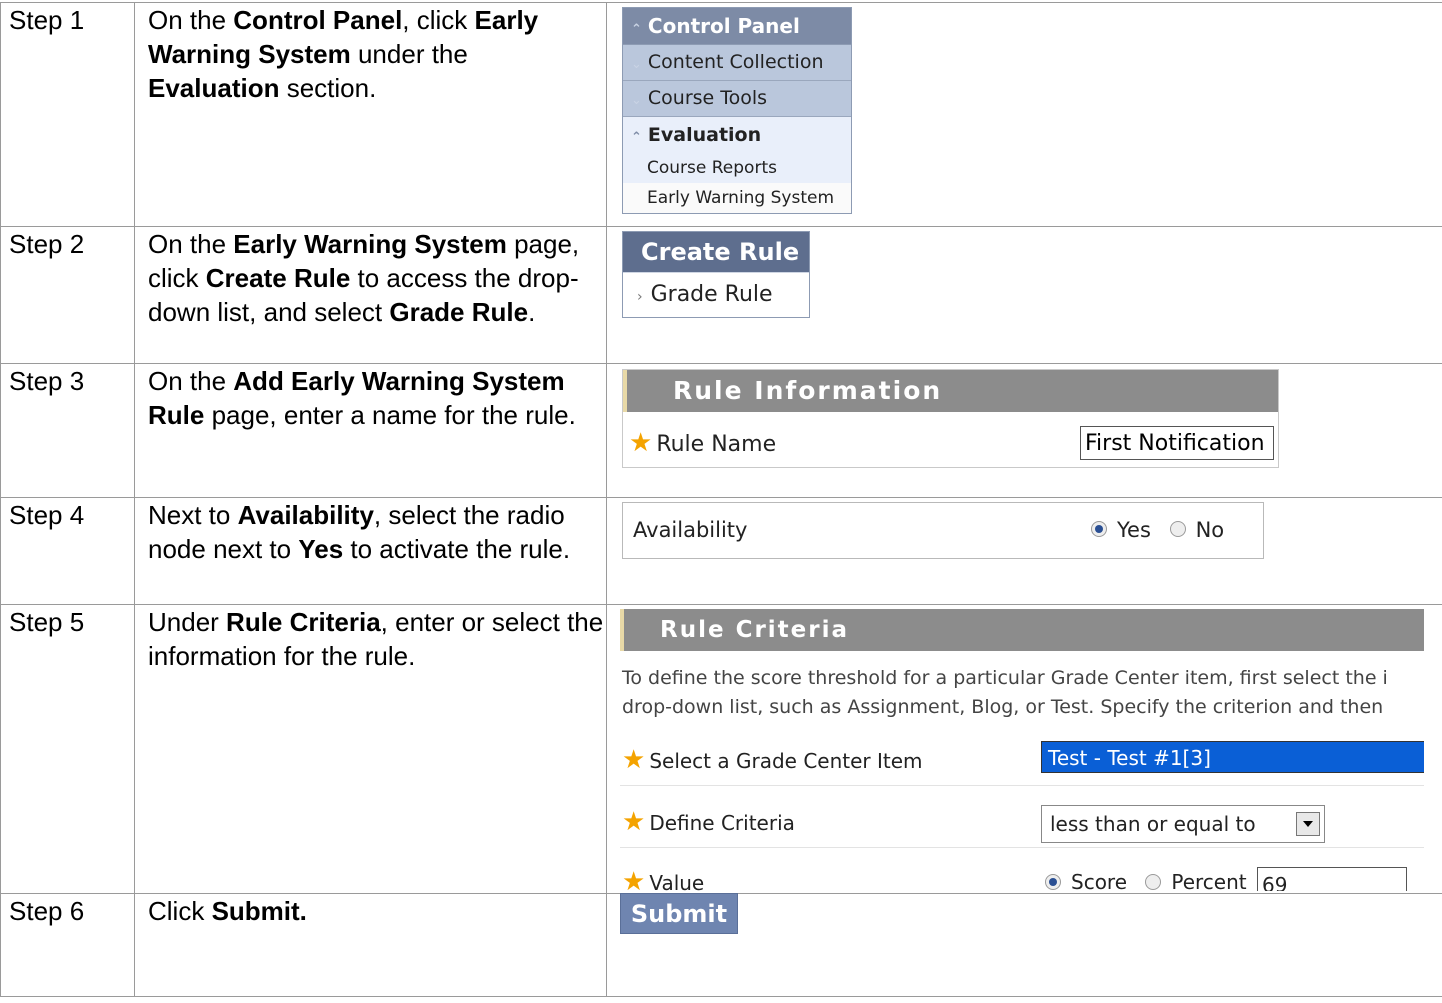 Image resolution: width=1442 pixels, height=1003 pixels. What do you see at coordinates (663, 878) in the screenshot?
I see `value-label: ★ Value` at bounding box center [663, 878].